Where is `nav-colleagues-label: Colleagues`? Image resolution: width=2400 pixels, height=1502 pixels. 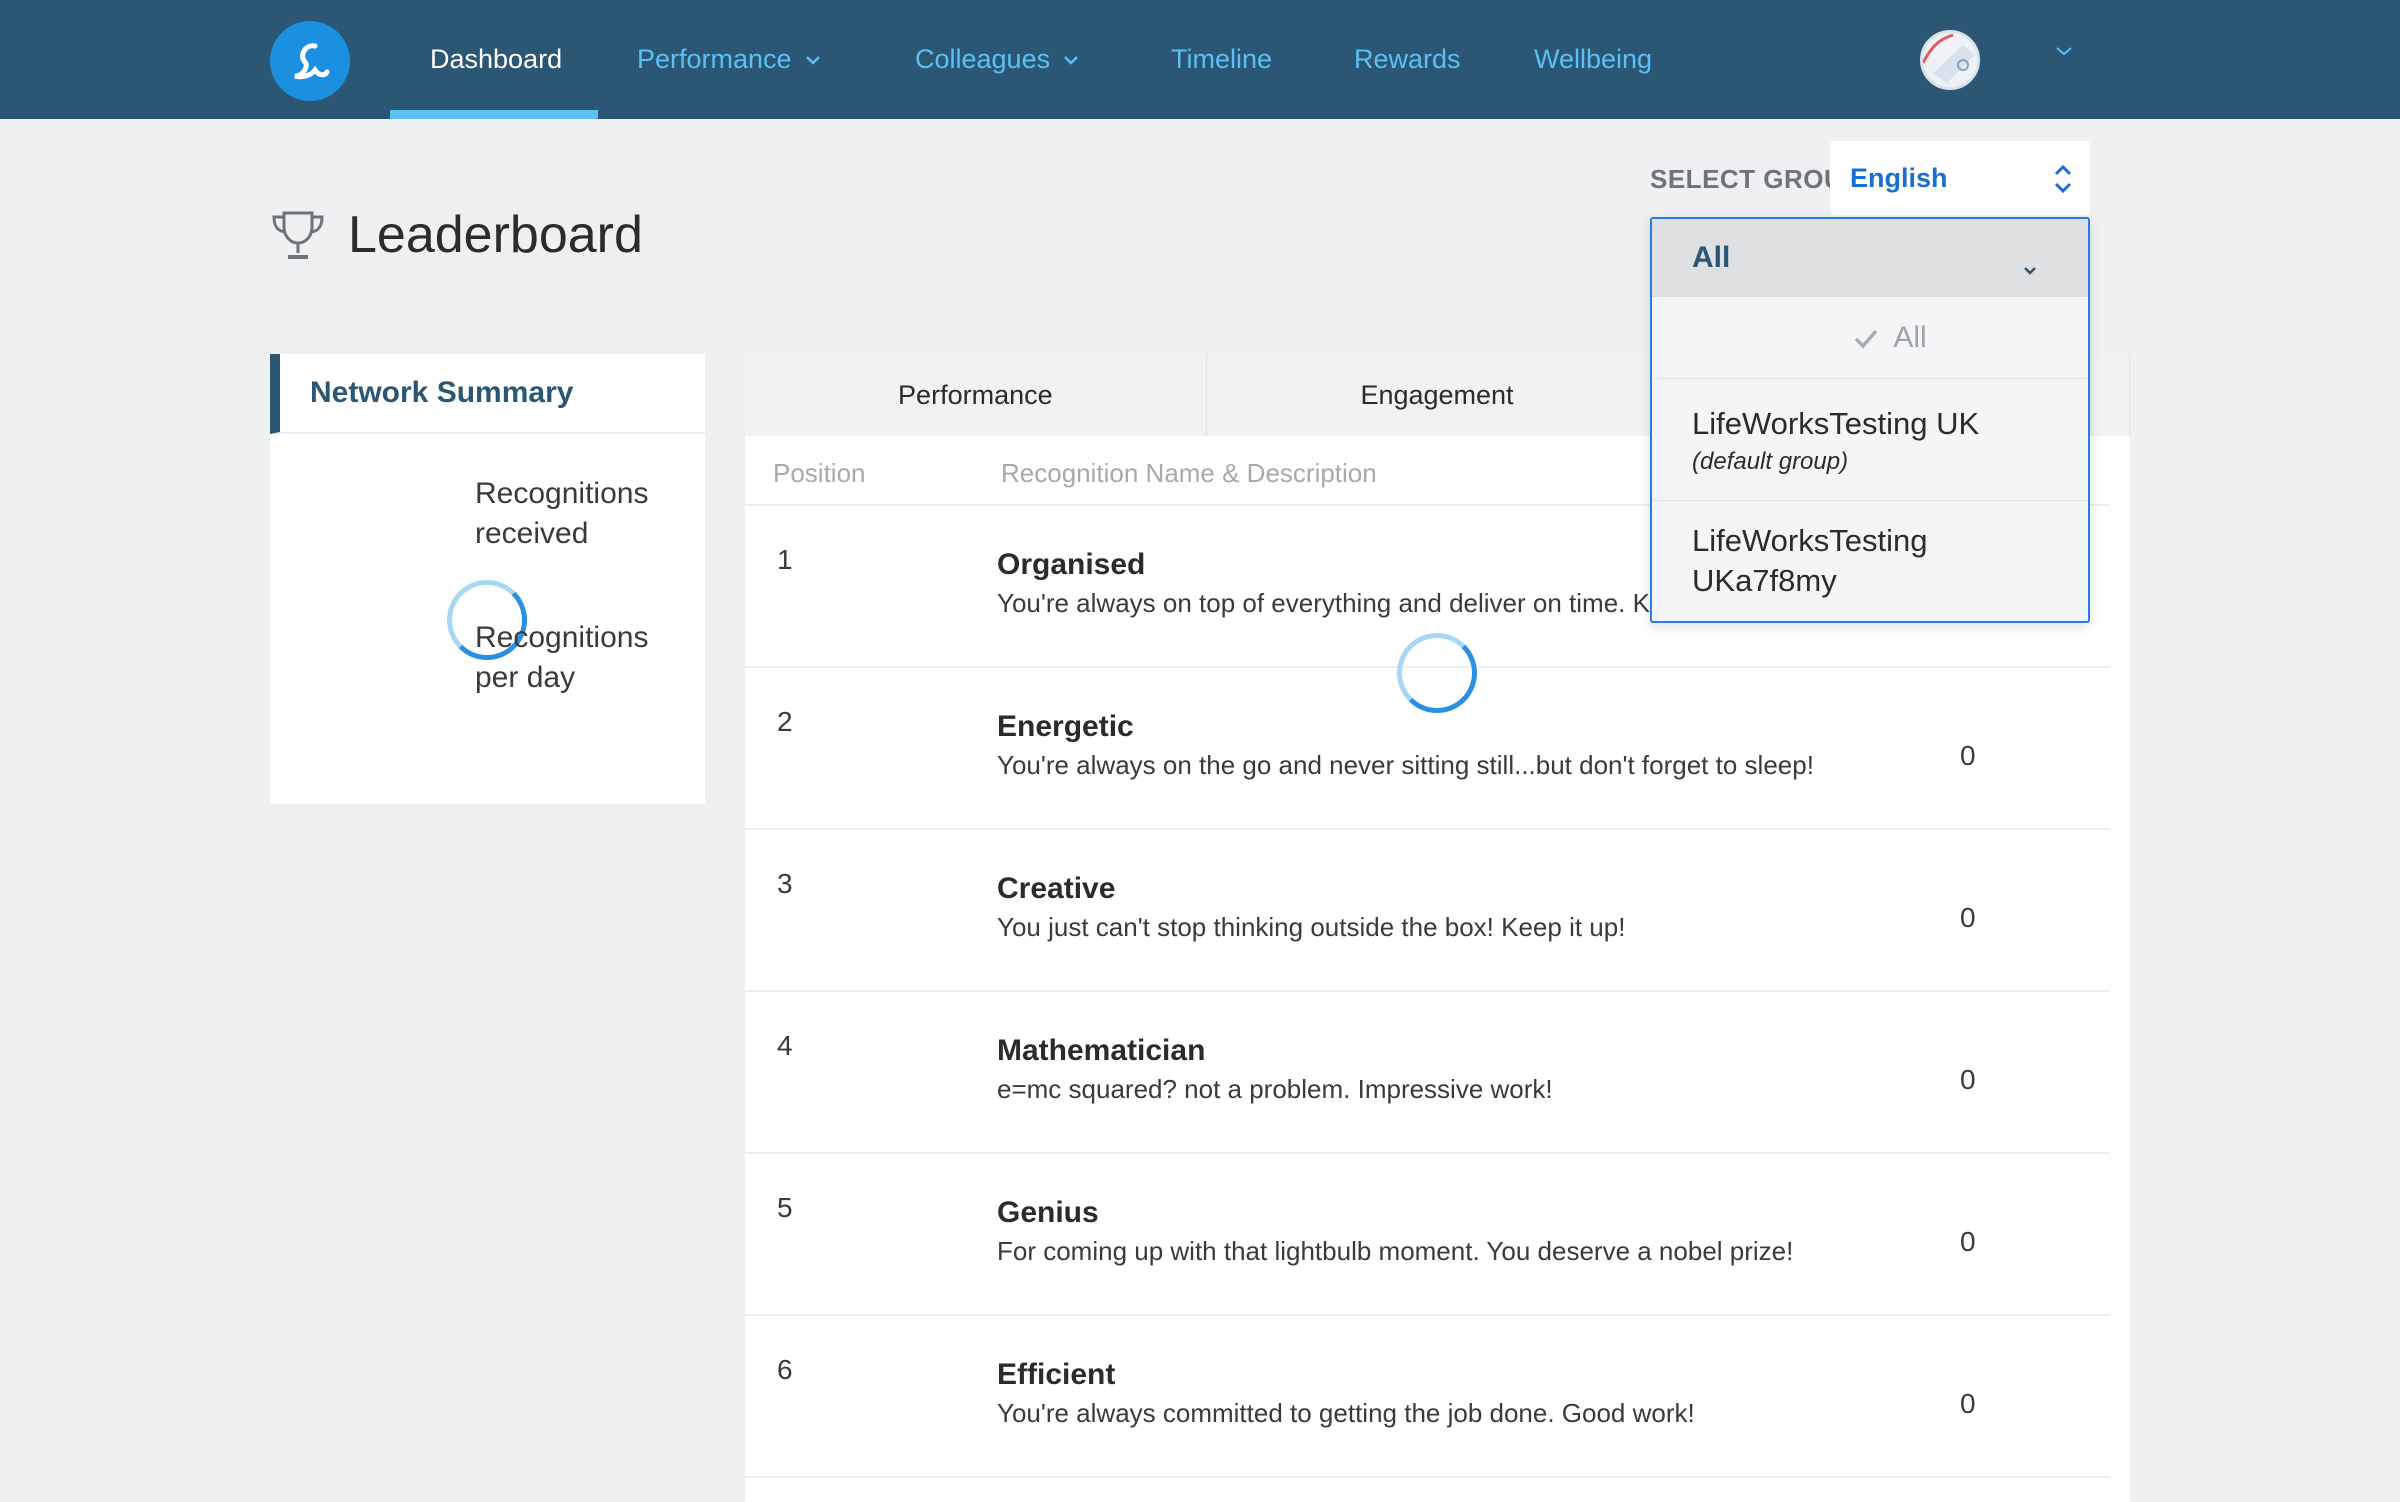
nav-colleagues-label: Colleagues is located at coordinates (983, 59).